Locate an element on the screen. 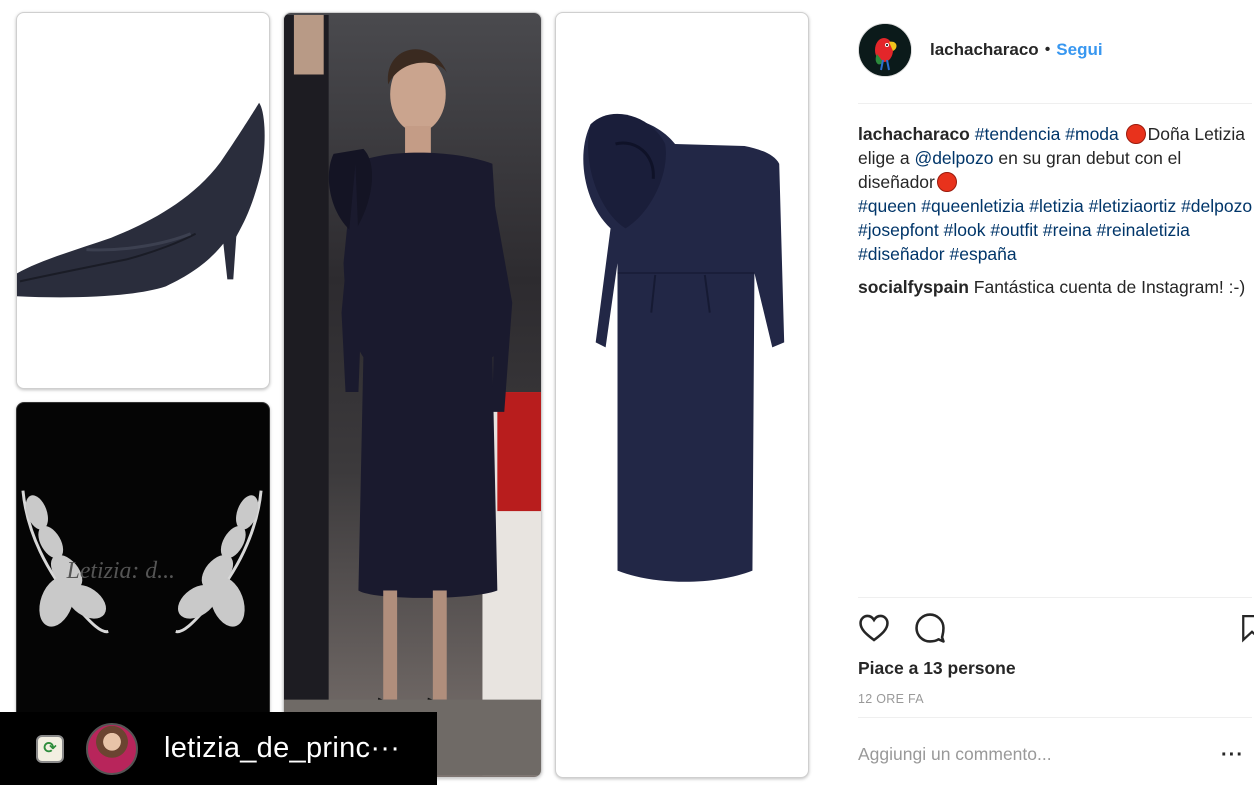  caption-hashtag-link: #queen is located at coordinates (887, 206).